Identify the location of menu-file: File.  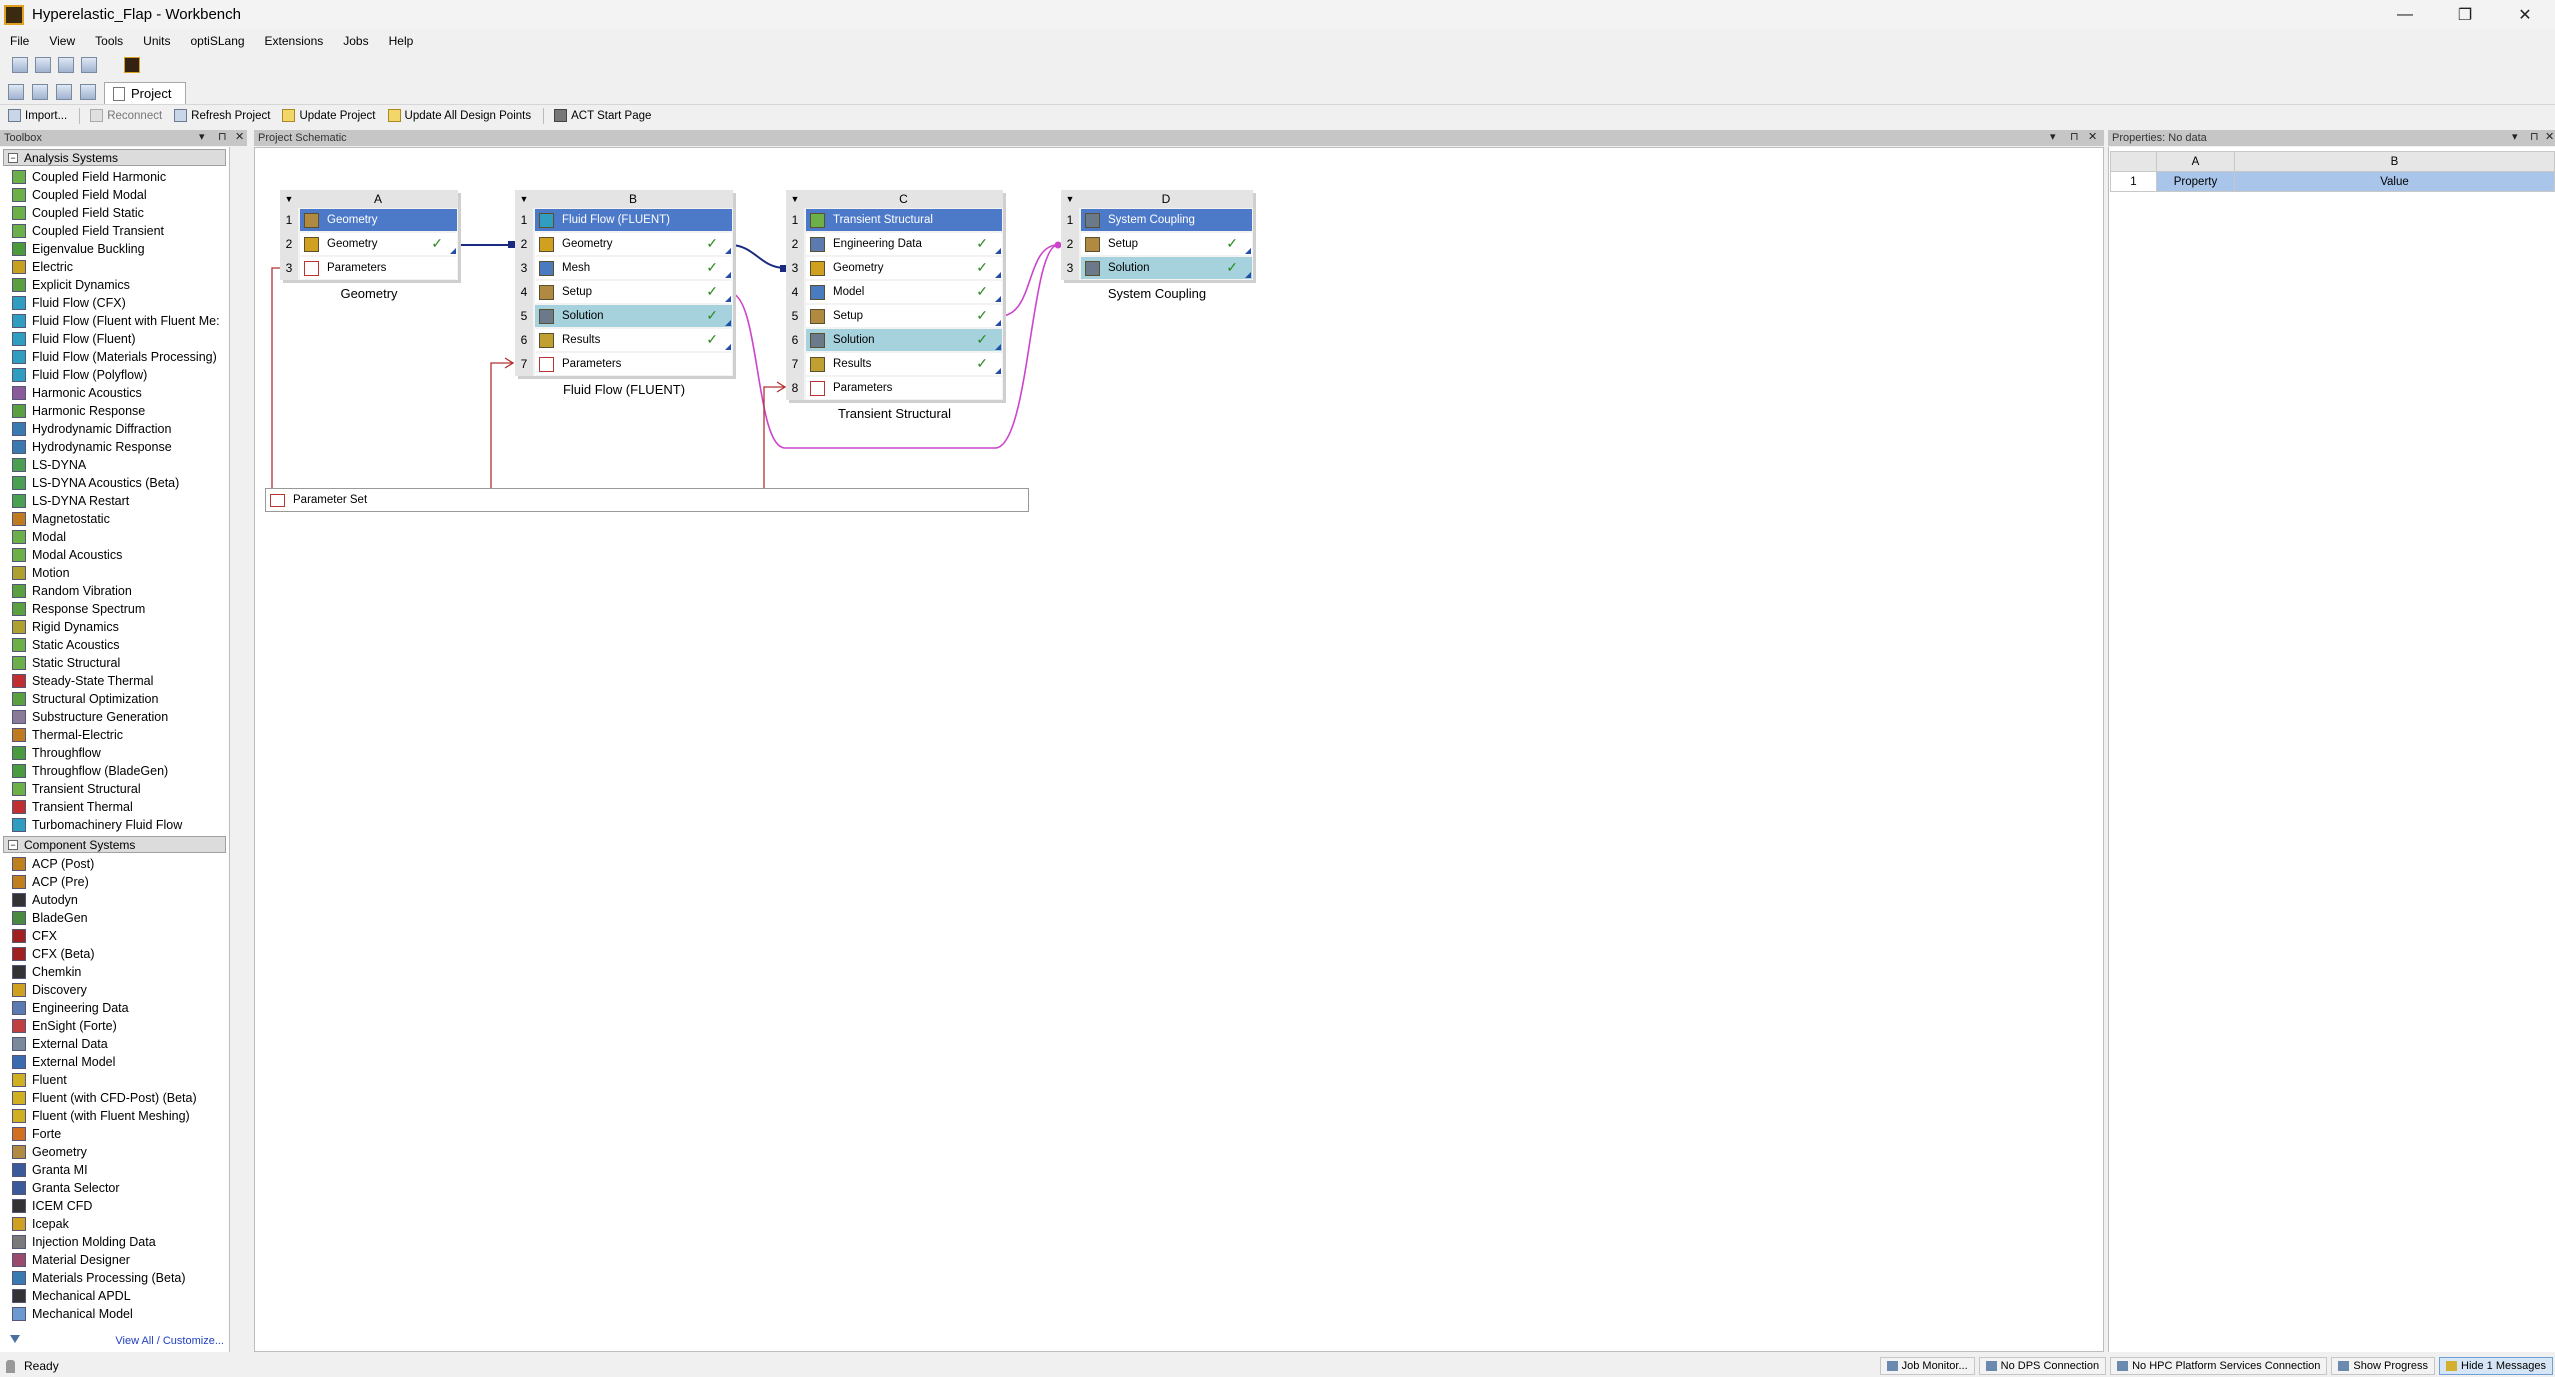
(19, 41).